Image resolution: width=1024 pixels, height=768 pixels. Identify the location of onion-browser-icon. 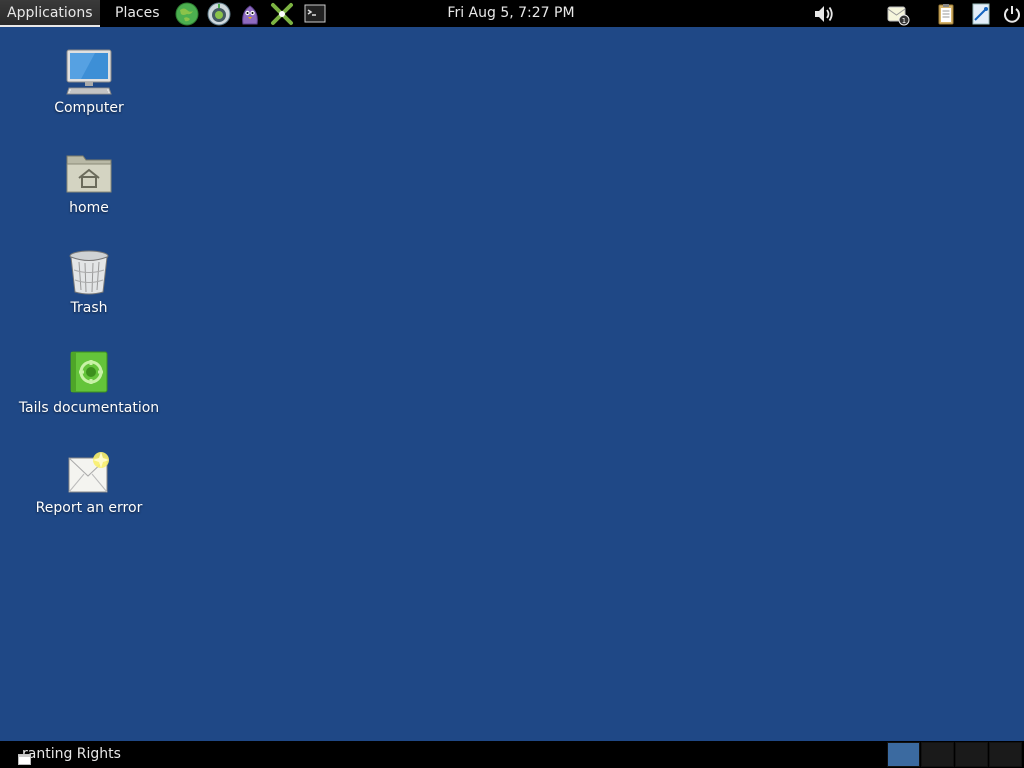
(219, 14).